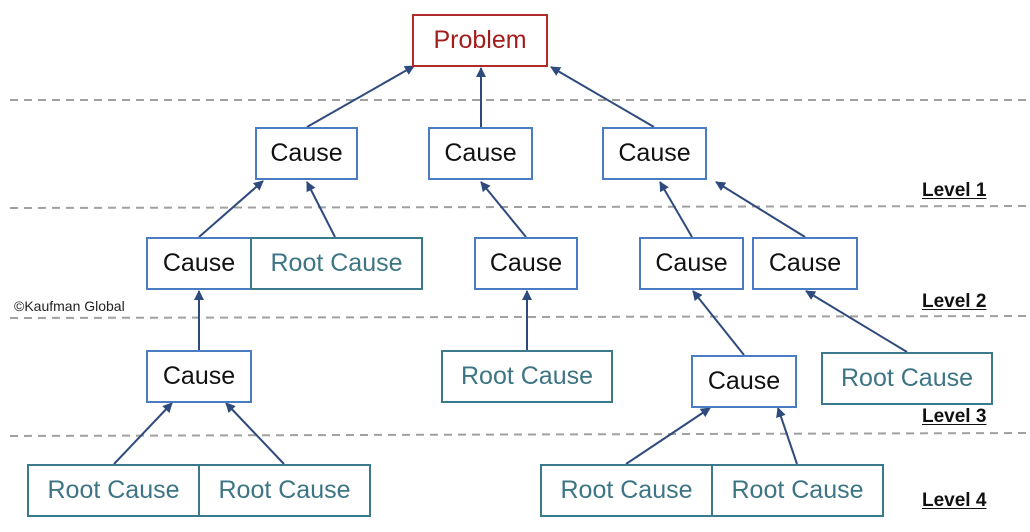 Image resolution: width=1030 pixels, height=532 pixels. Describe the element at coordinates (321, 209) in the screenshot. I see `arrow-r1-to-c1` at that location.